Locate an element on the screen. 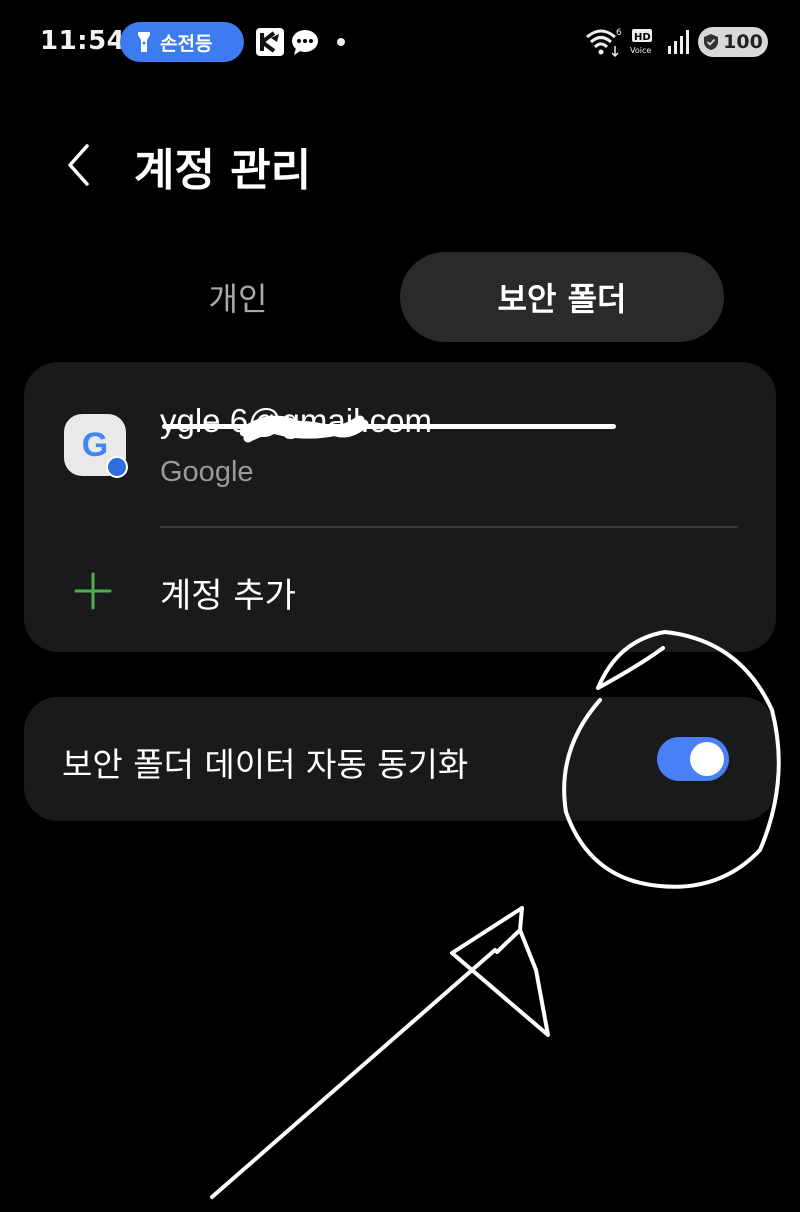 This screenshot has height=1212, width=800. tab-personal: 개인 is located at coordinates (238, 297).